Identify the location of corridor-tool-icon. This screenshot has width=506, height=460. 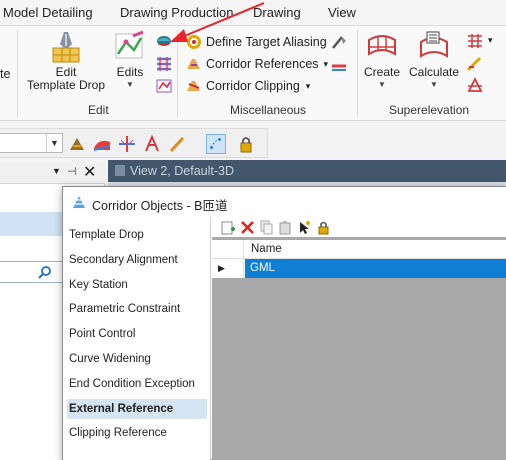
(77, 144).